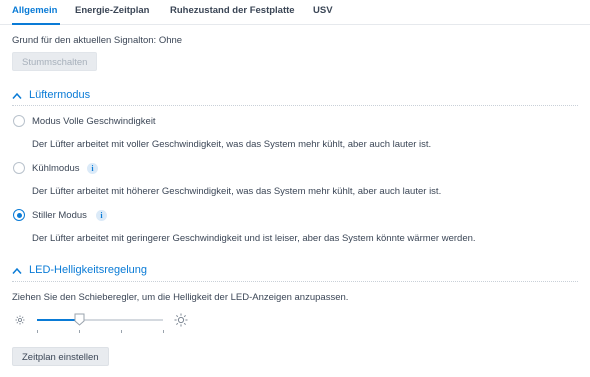 This screenshot has height=377, width=590. Describe the element at coordinates (88, 270) in the screenshot. I see `led-brightness-title: LED-Helligkeitsregelung` at that location.